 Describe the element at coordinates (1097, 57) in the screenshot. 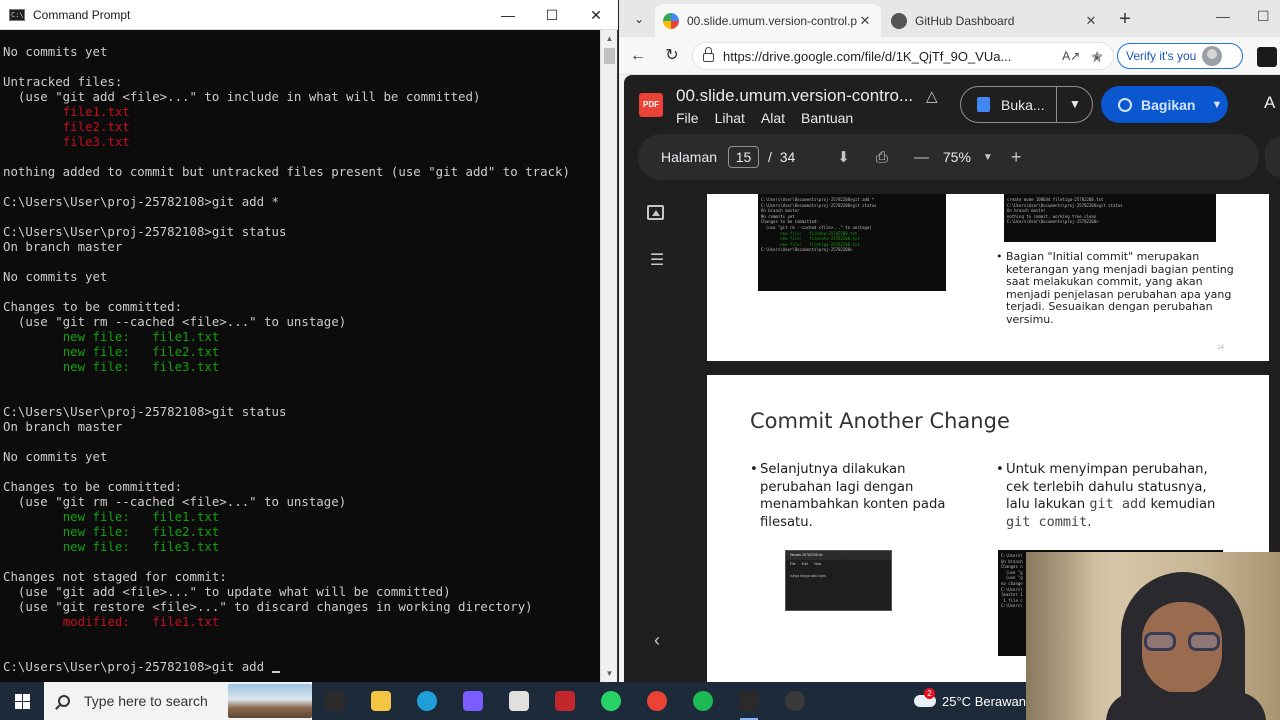

I see `favorites-icon: ✭` at that location.